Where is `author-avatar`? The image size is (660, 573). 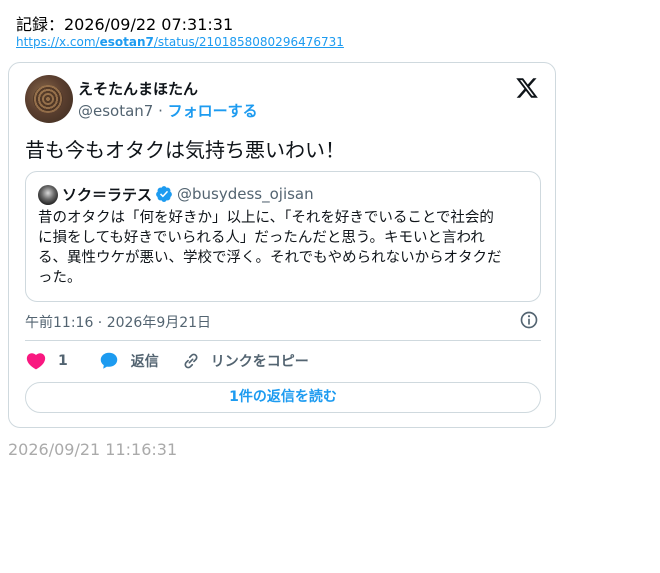 author-avatar is located at coordinates (49, 99).